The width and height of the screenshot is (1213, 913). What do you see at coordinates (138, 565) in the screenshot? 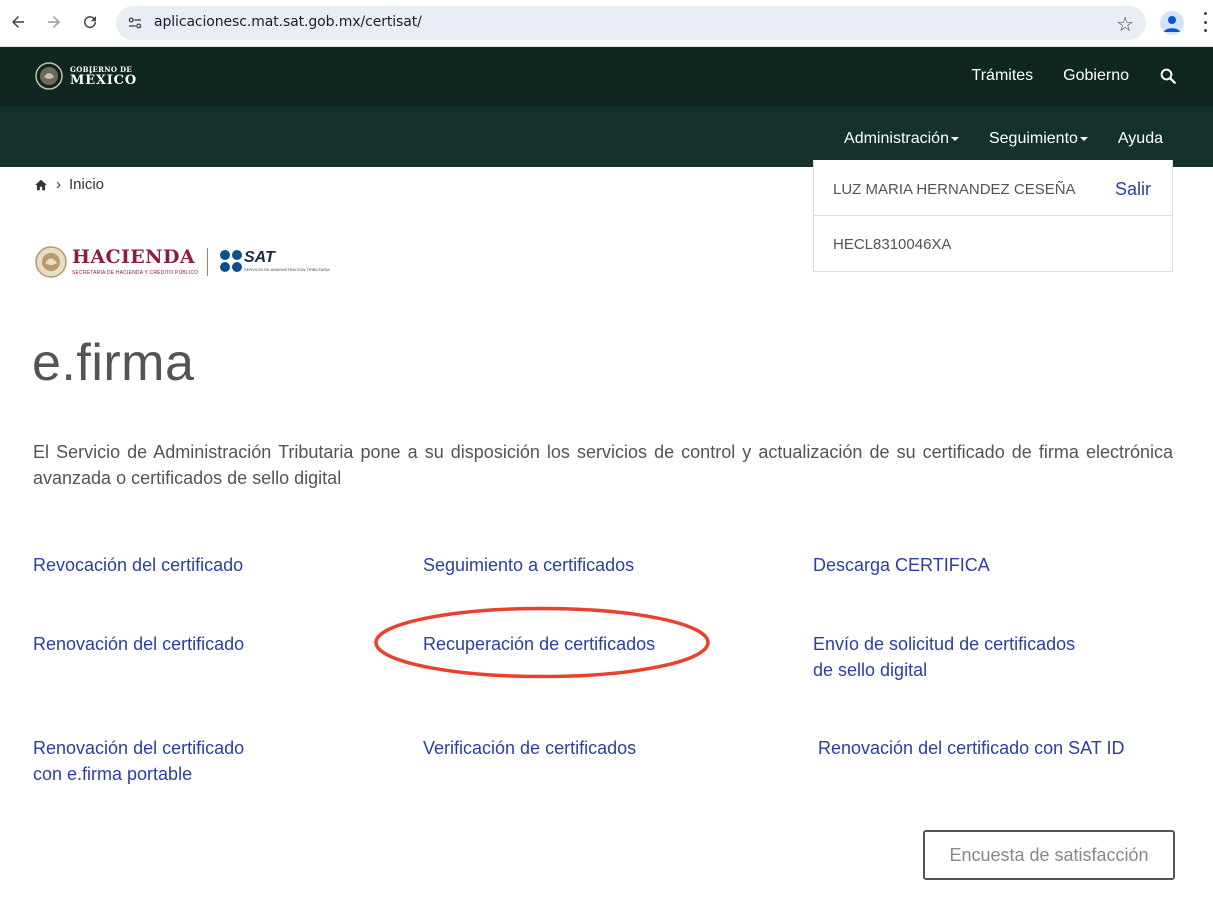
I see `link-revocacion: Revocación del certificado` at bounding box center [138, 565].